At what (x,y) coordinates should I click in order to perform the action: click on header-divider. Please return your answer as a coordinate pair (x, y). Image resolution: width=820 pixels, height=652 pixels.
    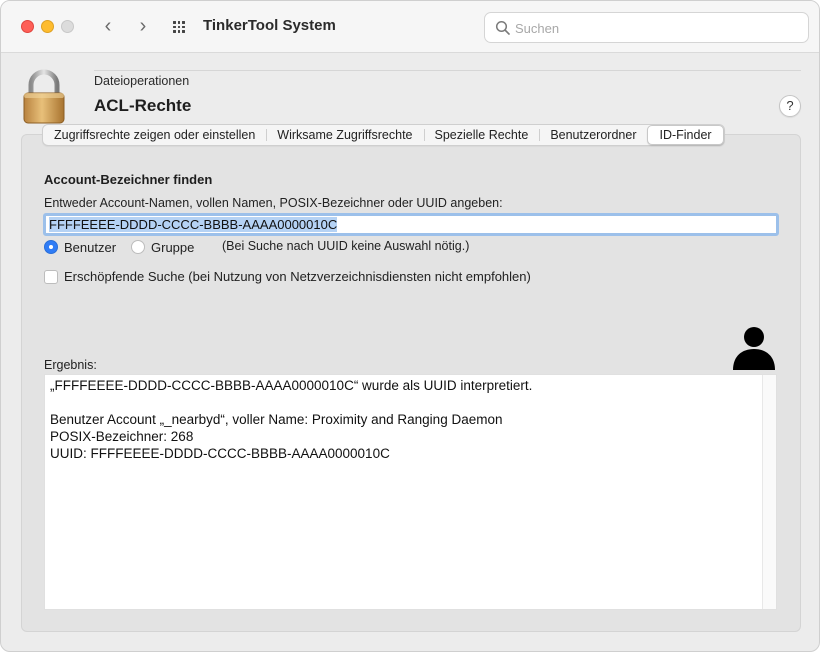
    Looking at the image, I should click on (447, 70).